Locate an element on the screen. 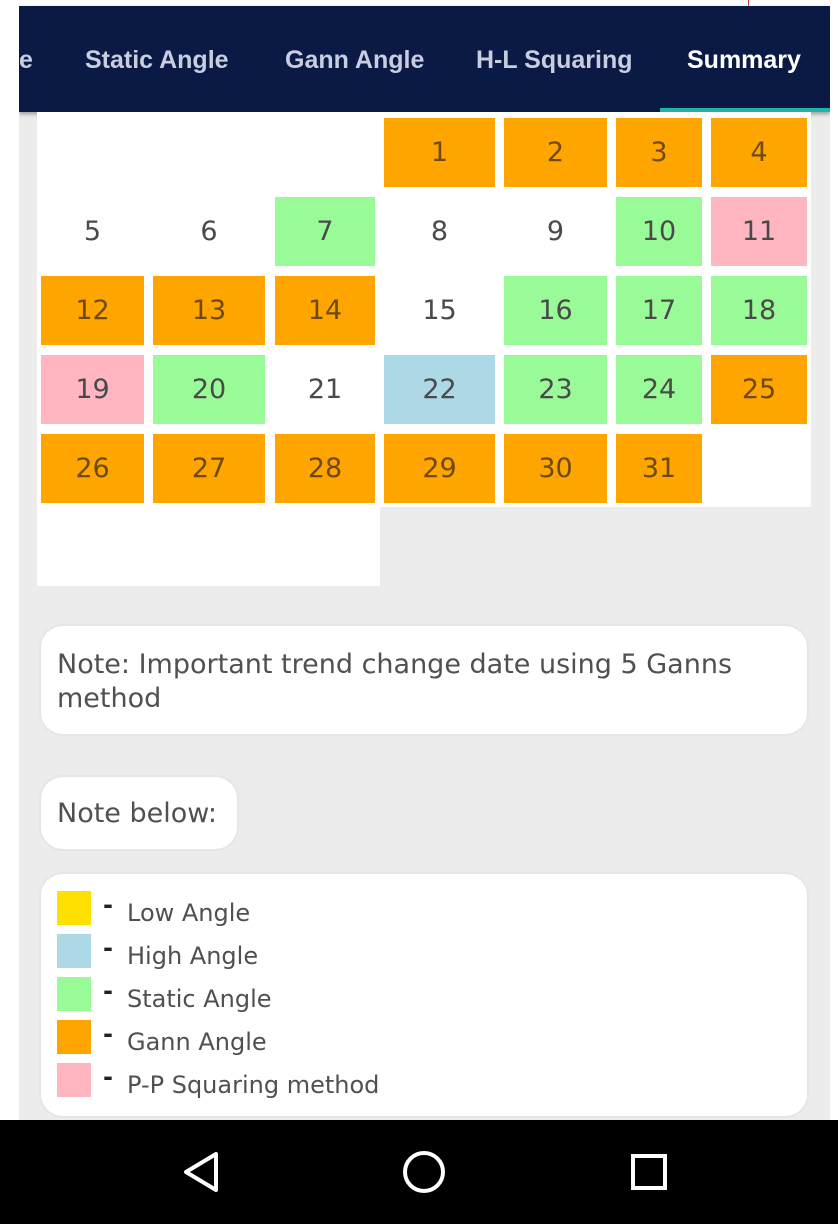 The height and width of the screenshot is (1224, 838). calendar-day-20: 20 is located at coordinates (209, 389).